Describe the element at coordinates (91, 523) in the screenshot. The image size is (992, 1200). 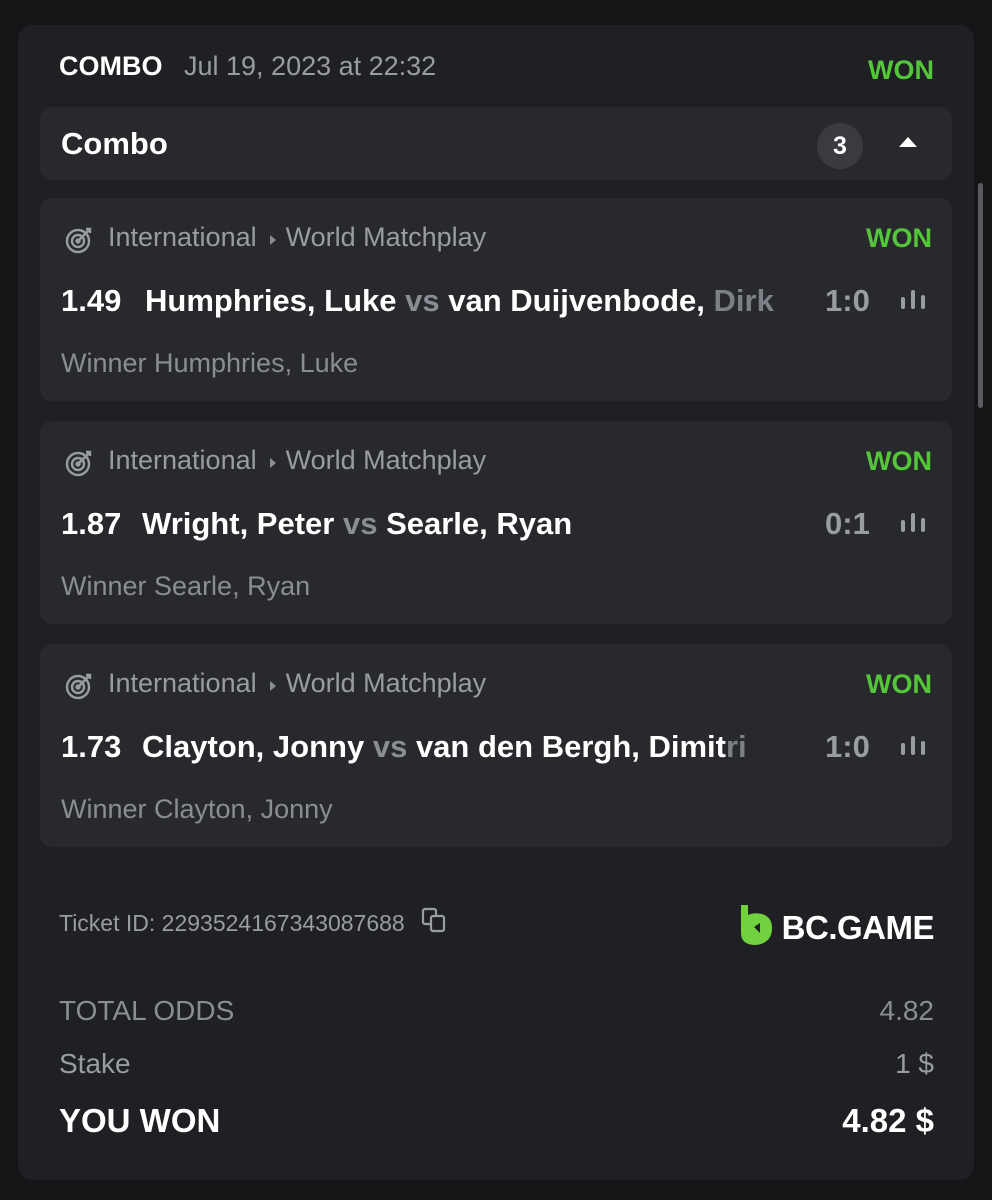
I see `leg-odds: 1.87` at that location.